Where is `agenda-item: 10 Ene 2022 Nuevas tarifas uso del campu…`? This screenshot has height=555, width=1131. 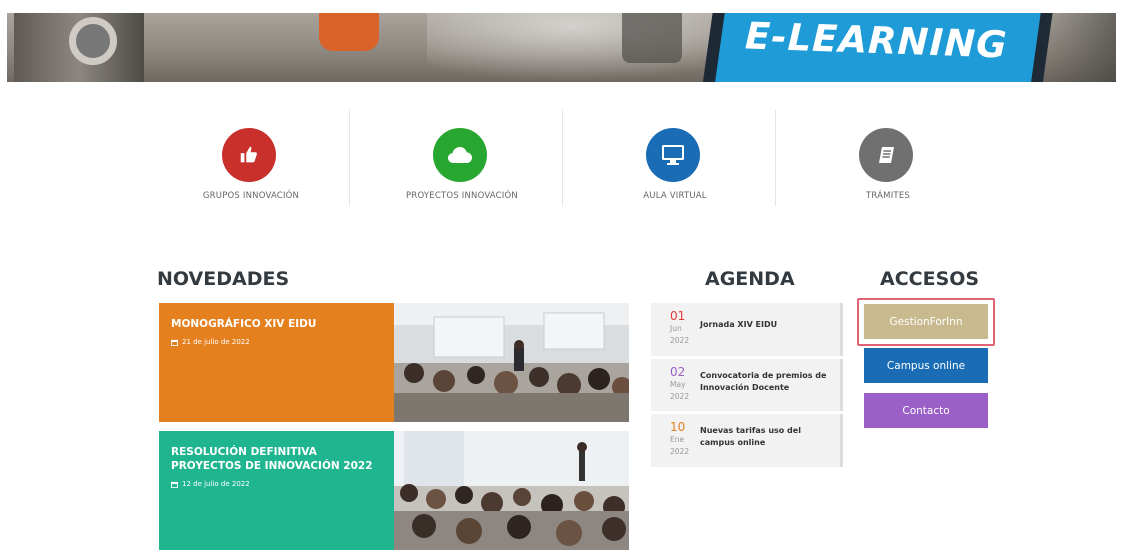
agenda-item: 10 Ene 2022 Nuevas tarifas uso del campu… is located at coordinates (747, 440).